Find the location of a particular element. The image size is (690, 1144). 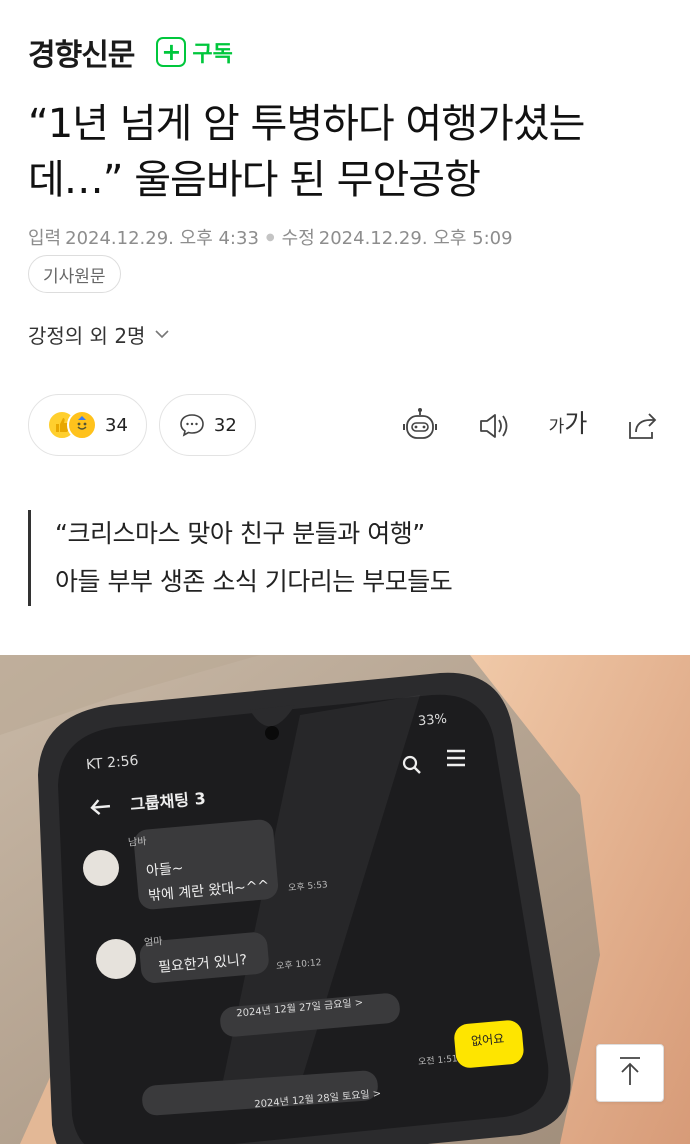

reaction-button: 34 is located at coordinates (87, 425).